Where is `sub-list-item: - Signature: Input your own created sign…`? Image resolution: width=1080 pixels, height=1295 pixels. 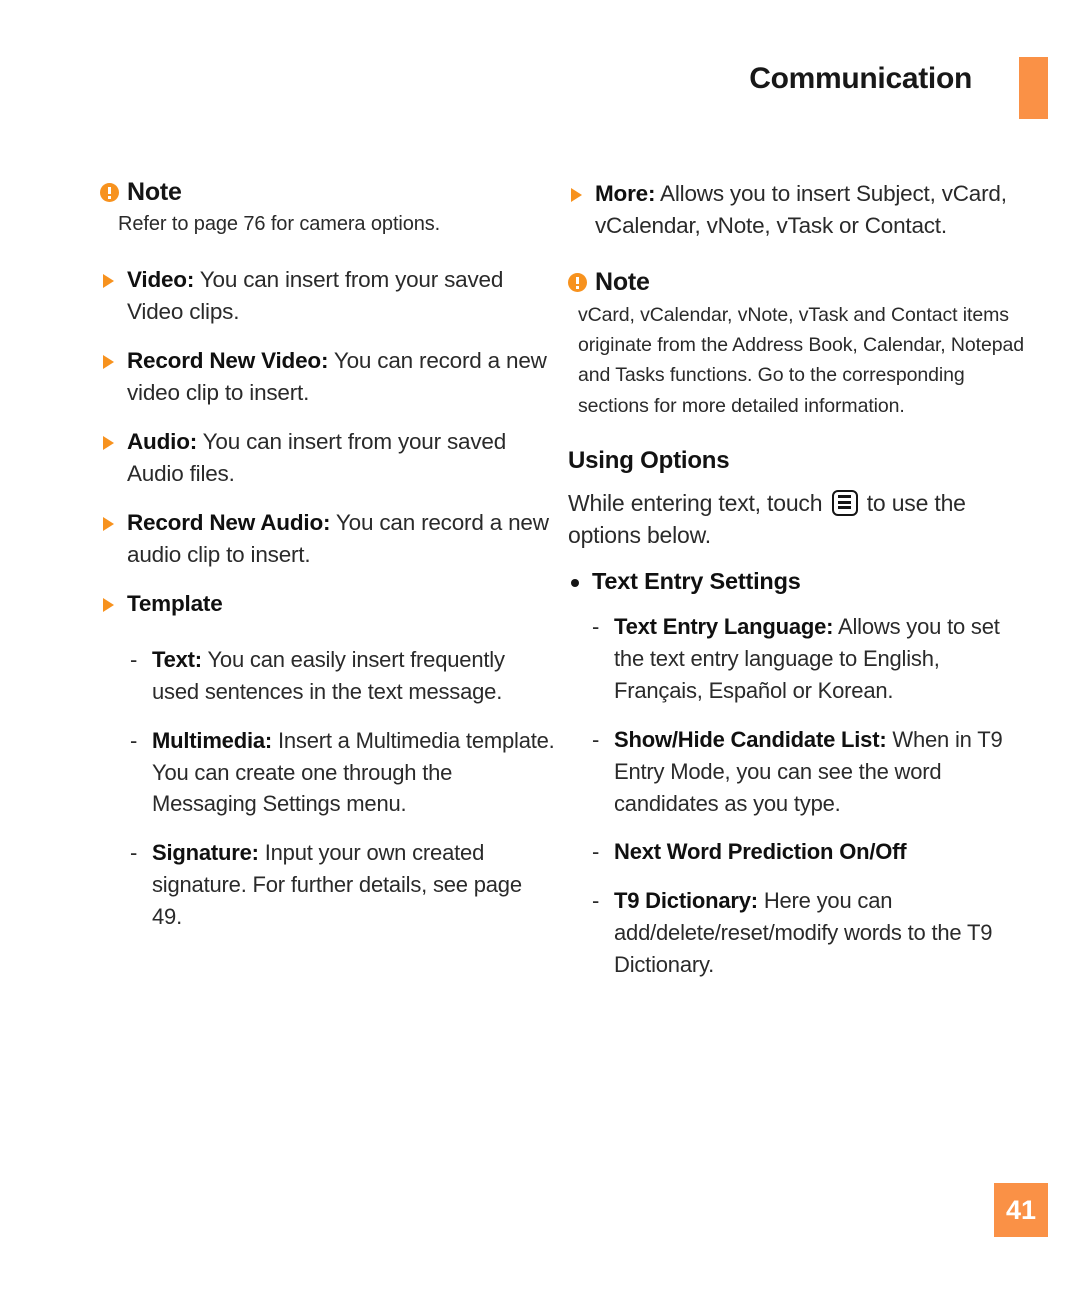
sub-list-item: - Signature: Input your own created sign… is located at coordinates (342, 885).